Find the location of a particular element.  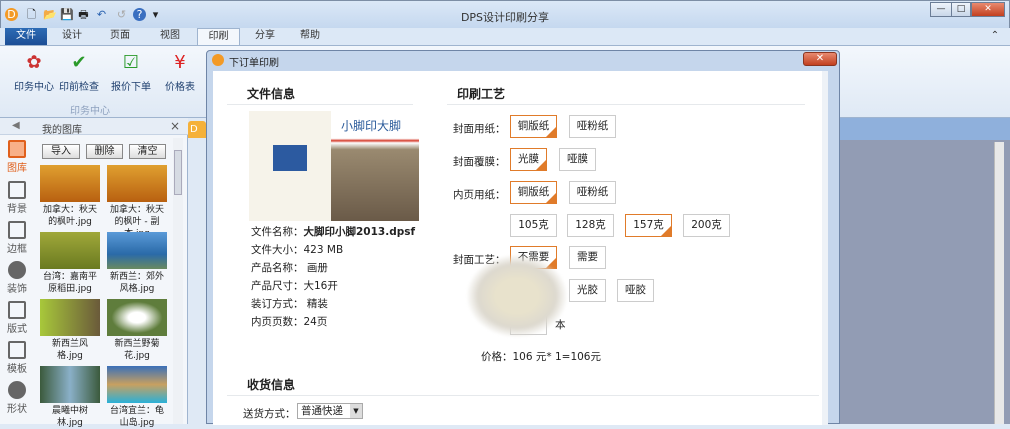

cover-film-option: 光膜 is located at coordinates (528, 159).